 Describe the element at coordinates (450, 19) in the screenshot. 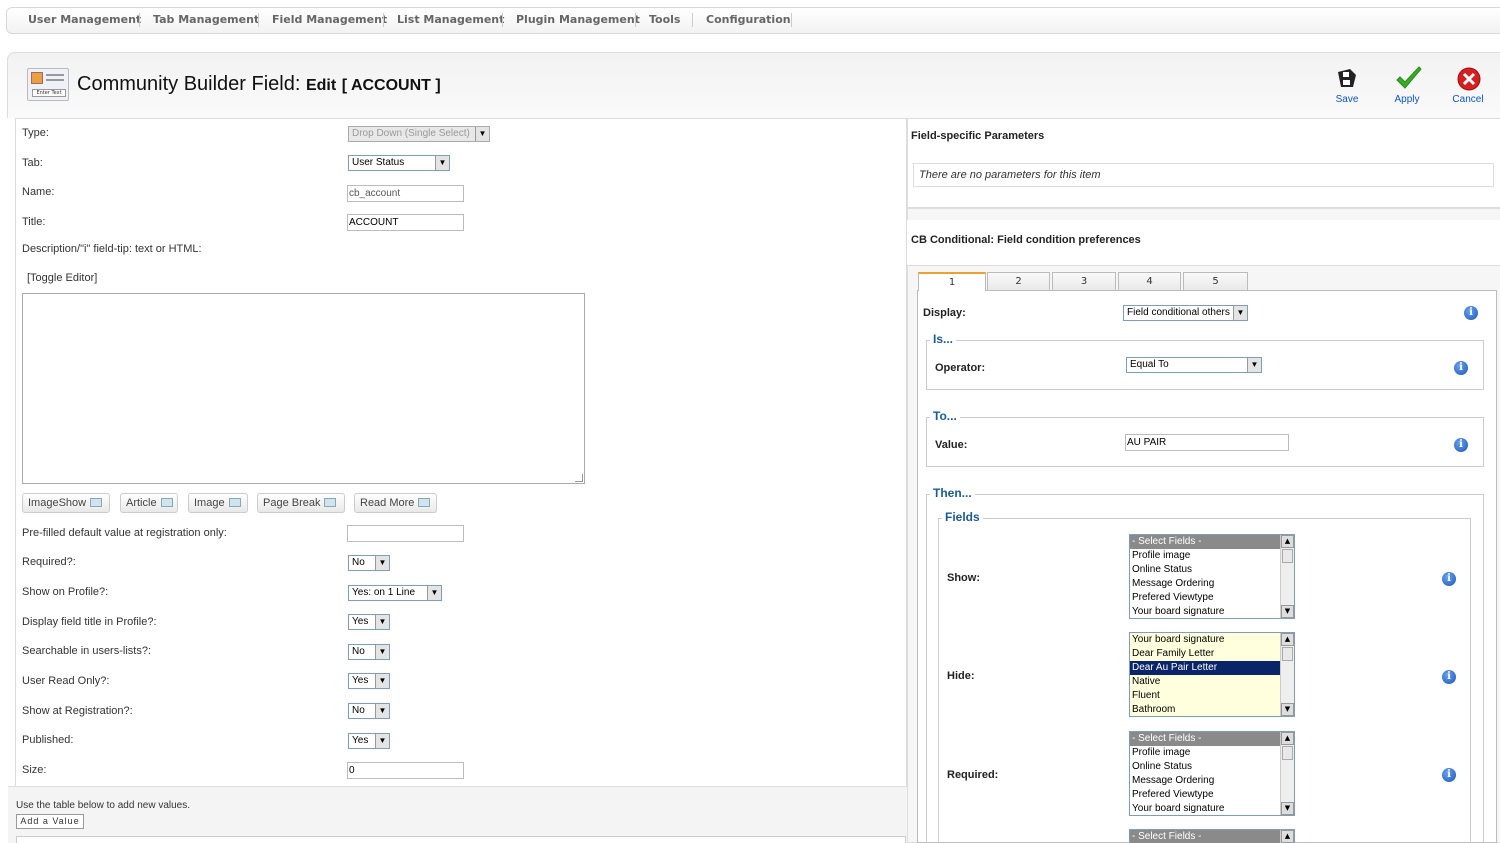

I see `nav-list-management: List Management` at that location.